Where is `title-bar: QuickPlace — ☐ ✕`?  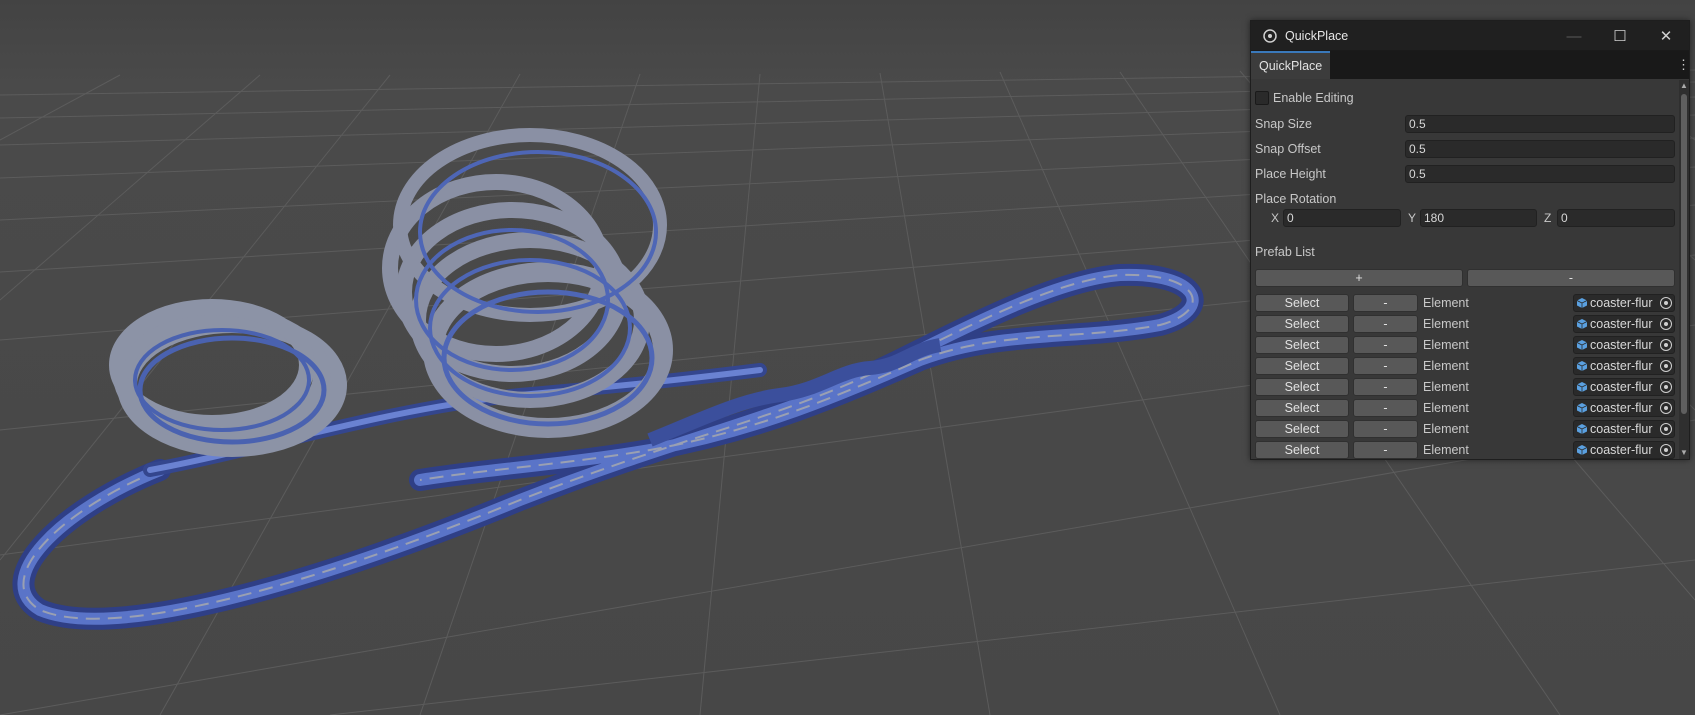 title-bar: QuickPlace — ☐ ✕ is located at coordinates (1470, 36).